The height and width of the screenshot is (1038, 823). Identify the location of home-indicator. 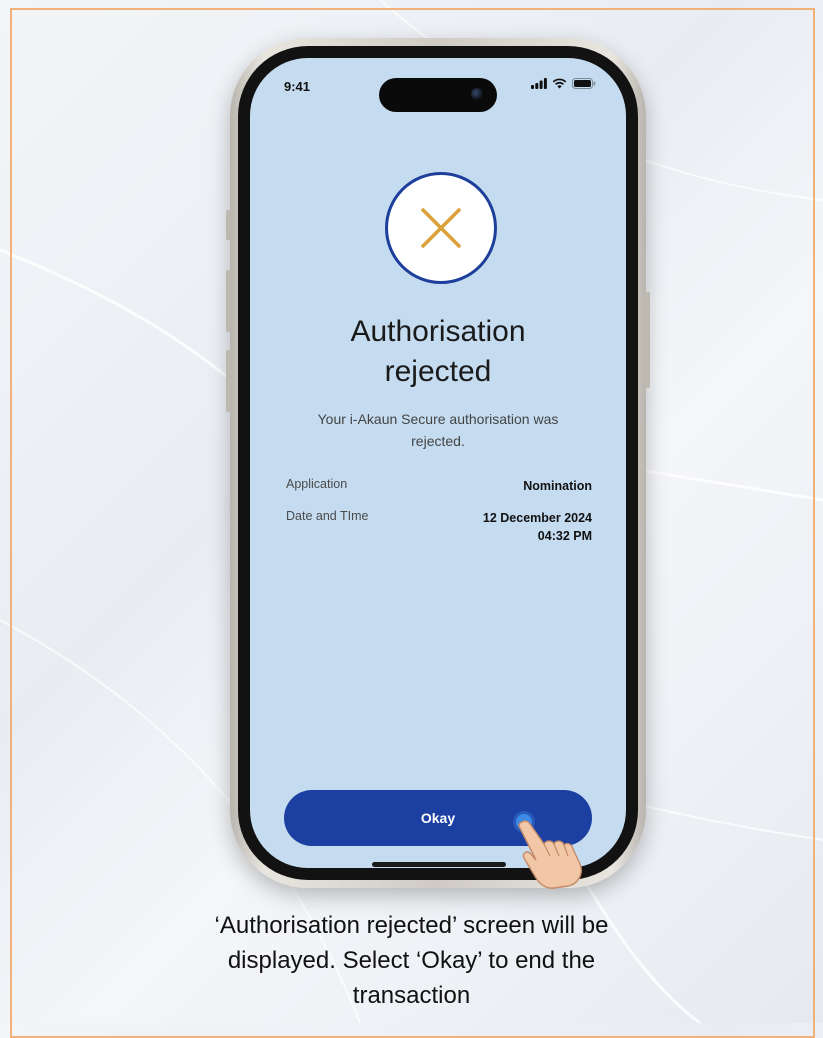
(439, 864).